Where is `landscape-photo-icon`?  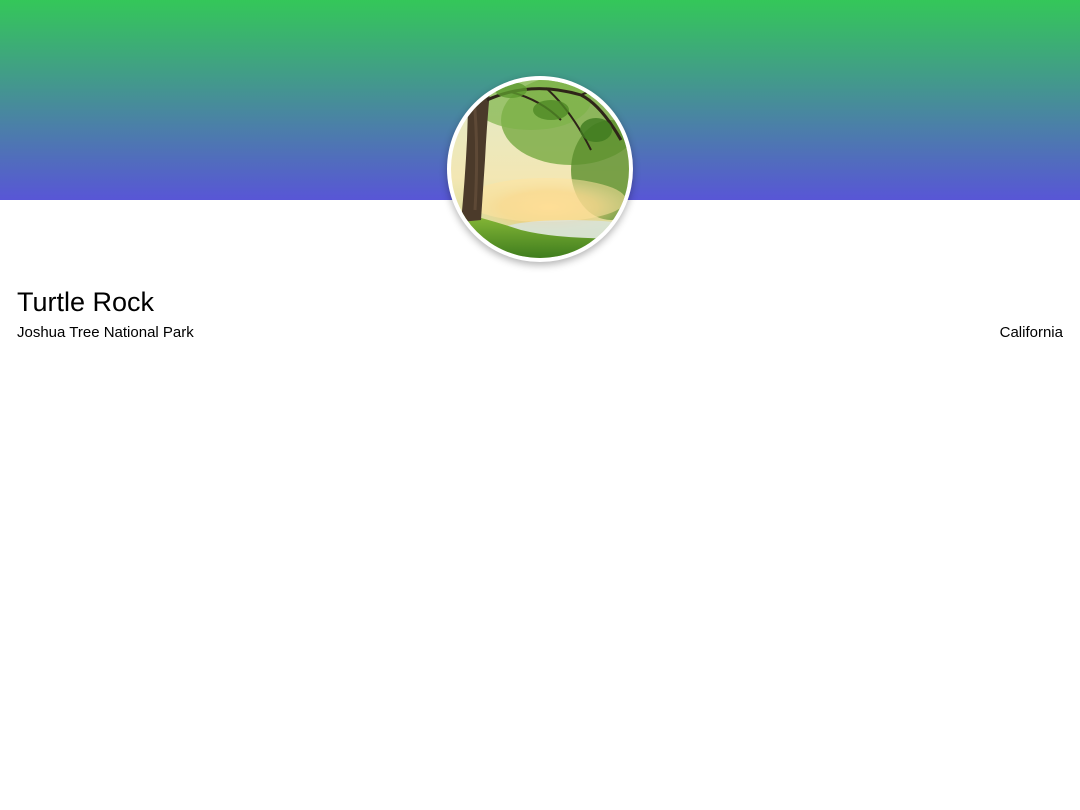
landscape-photo-icon is located at coordinates (540, 169).